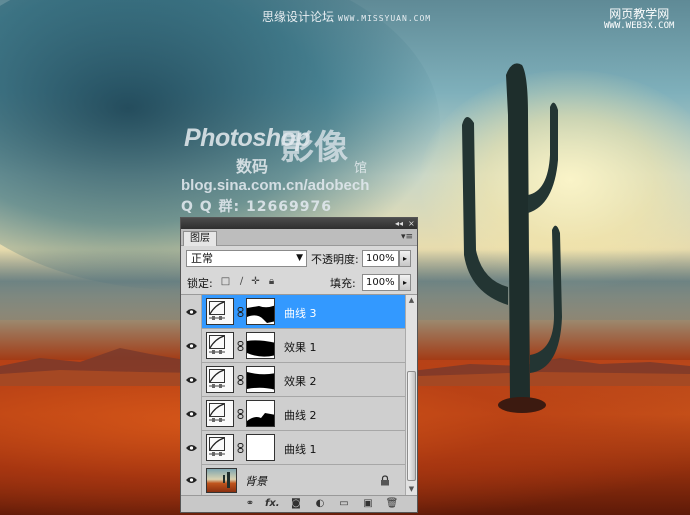 The width and height of the screenshot is (690, 515). What do you see at coordinates (255, 281) in the screenshot?
I see `lock-position-icon: ✛` at bounding box center [255, 281].